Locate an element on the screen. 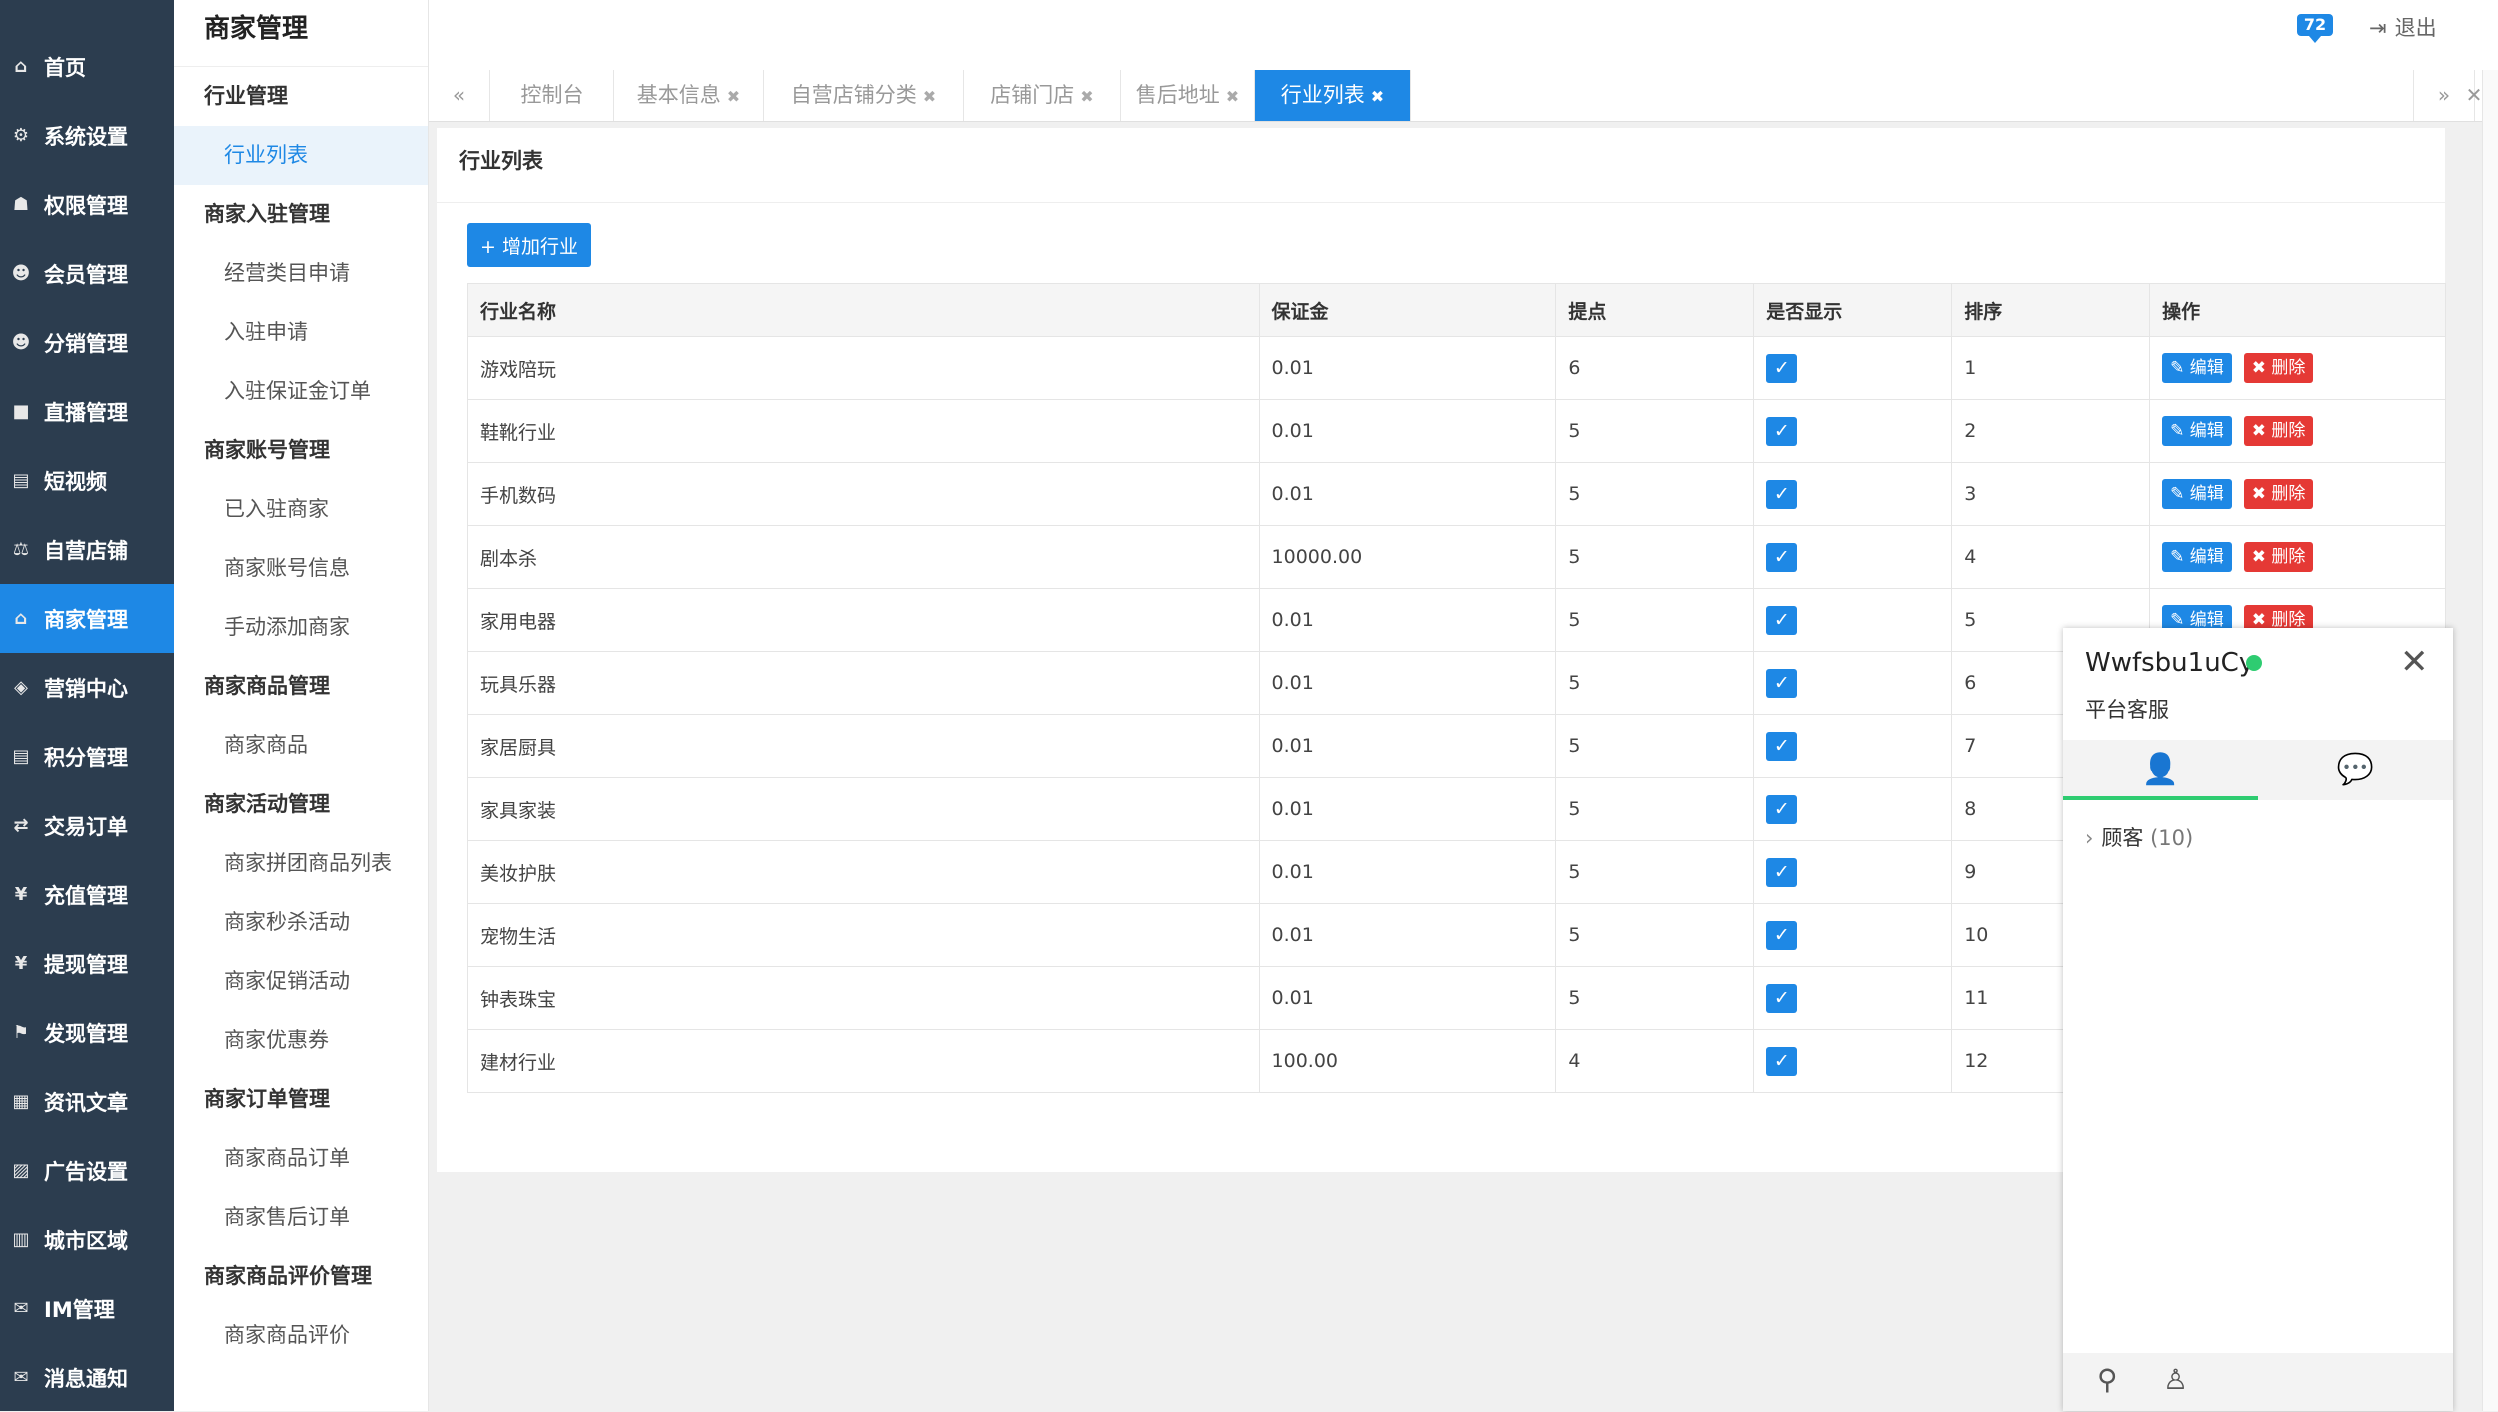 This screenshot has height=1412, width=2498. yen-icon: ¥ is located at coordinates (21, 963).